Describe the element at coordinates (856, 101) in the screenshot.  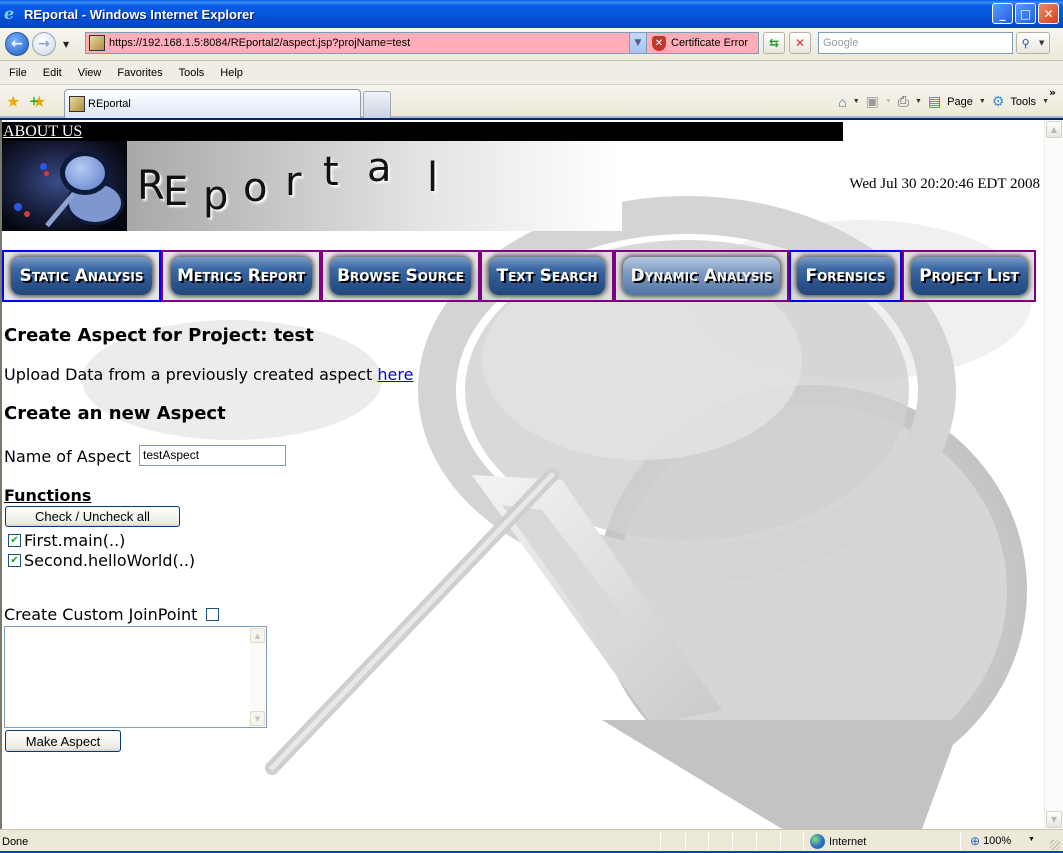
I see `home-dropdown: ▼` at that location.